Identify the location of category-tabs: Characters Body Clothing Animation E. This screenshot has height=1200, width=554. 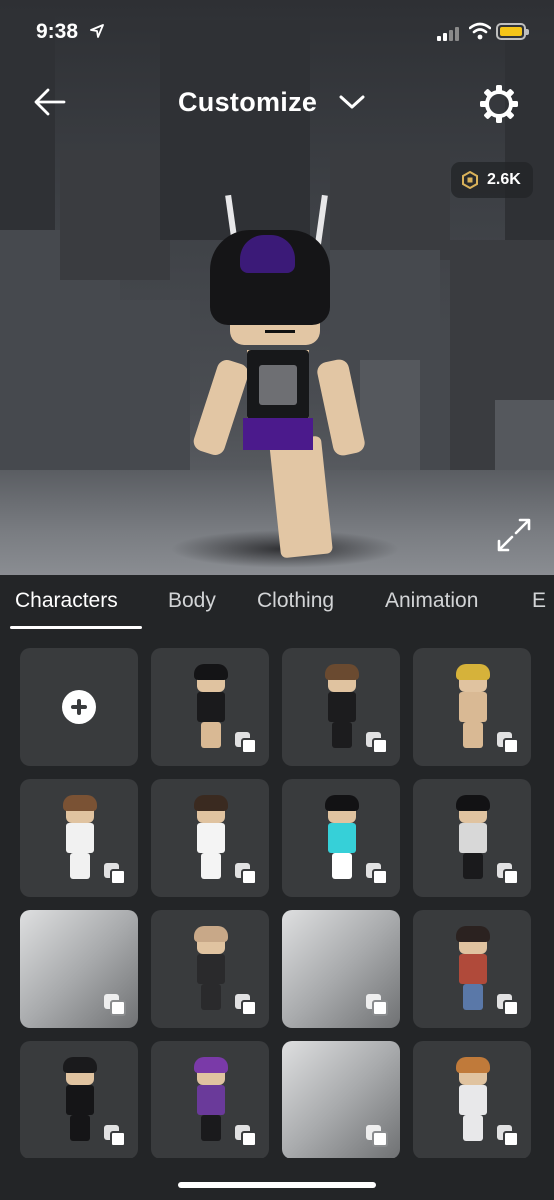
(277, 603).